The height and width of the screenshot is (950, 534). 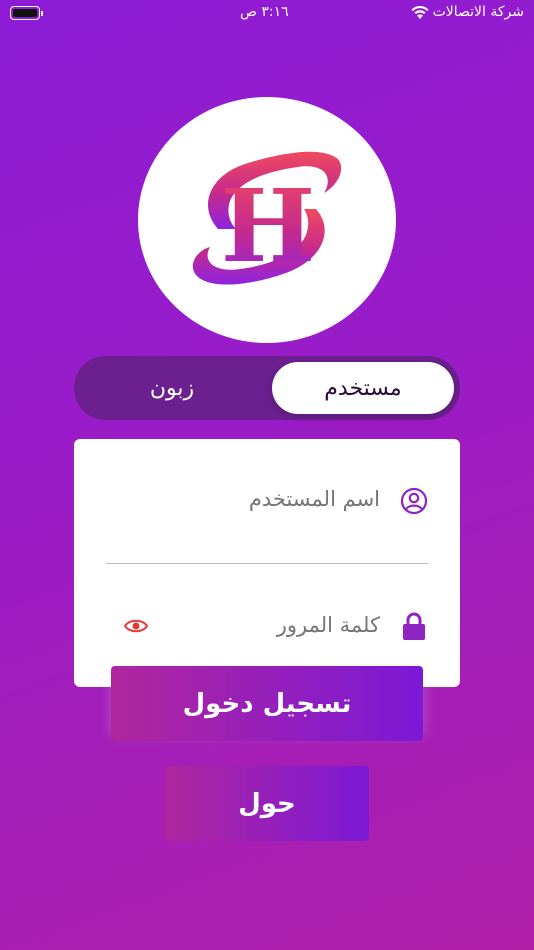 I want to click on segment-user: مستخدم, so click(x=363, y=388).